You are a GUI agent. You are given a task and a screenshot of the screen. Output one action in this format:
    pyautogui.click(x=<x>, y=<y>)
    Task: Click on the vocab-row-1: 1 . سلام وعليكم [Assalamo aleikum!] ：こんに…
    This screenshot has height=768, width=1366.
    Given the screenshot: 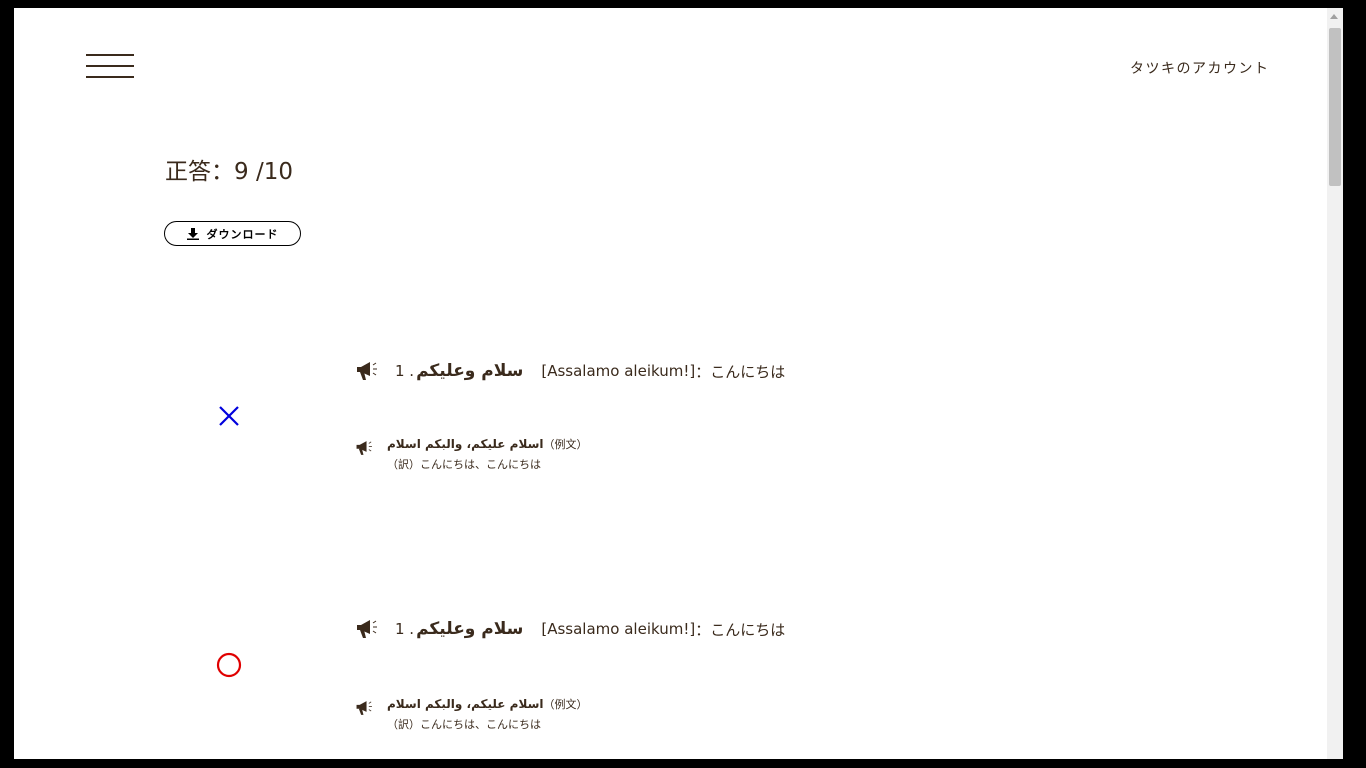 What is the action you would take?
    pyautogui.click(x=570, y=371)
    